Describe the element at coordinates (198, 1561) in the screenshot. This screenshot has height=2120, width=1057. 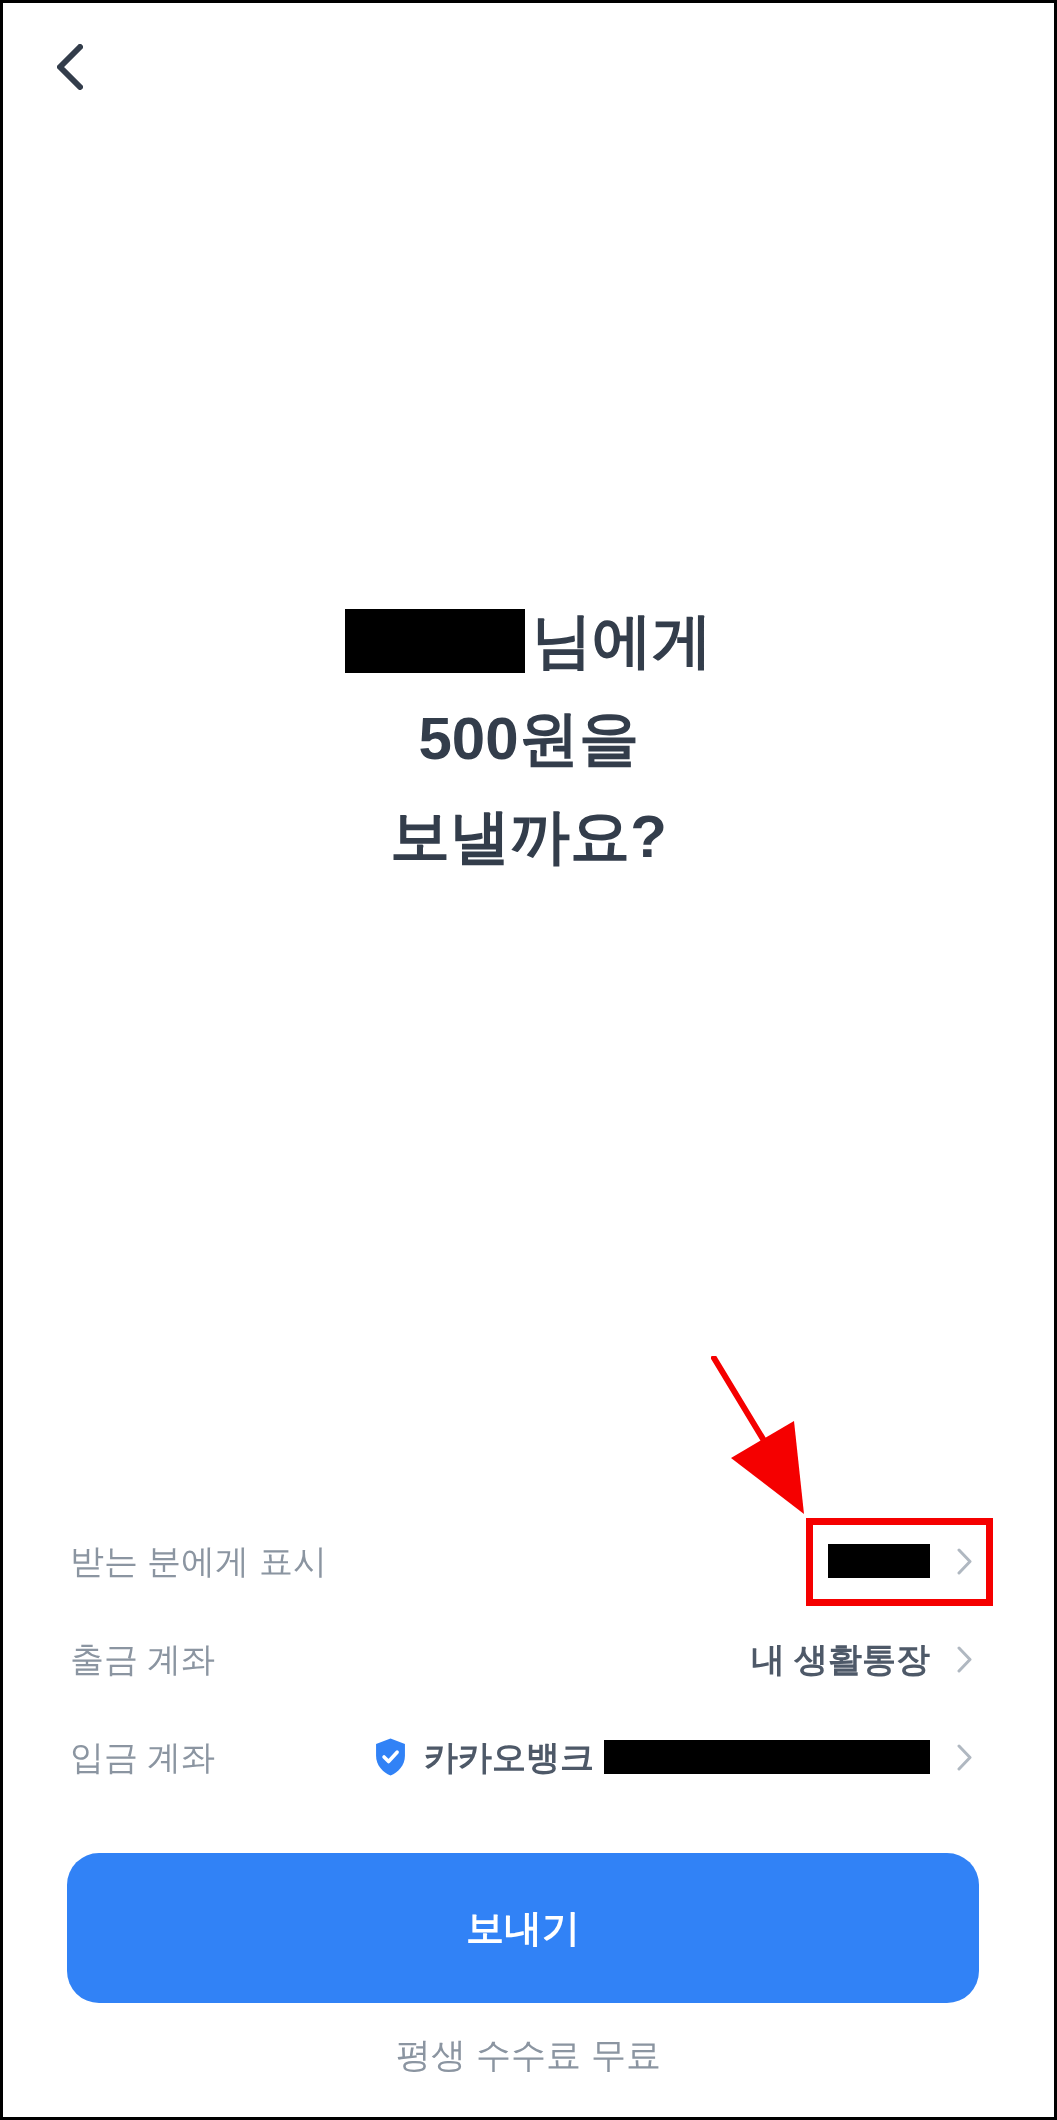
I see `detail-label: 받는 분에게 표시` at that location.